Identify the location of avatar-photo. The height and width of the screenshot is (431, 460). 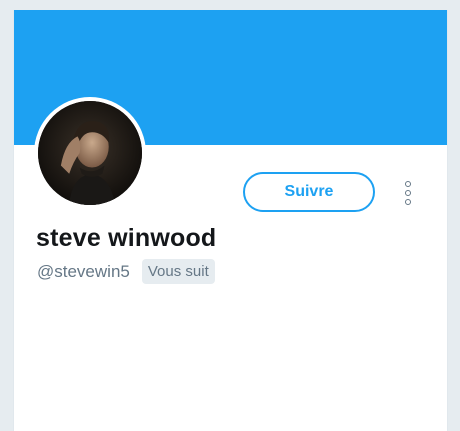
(90, 153).